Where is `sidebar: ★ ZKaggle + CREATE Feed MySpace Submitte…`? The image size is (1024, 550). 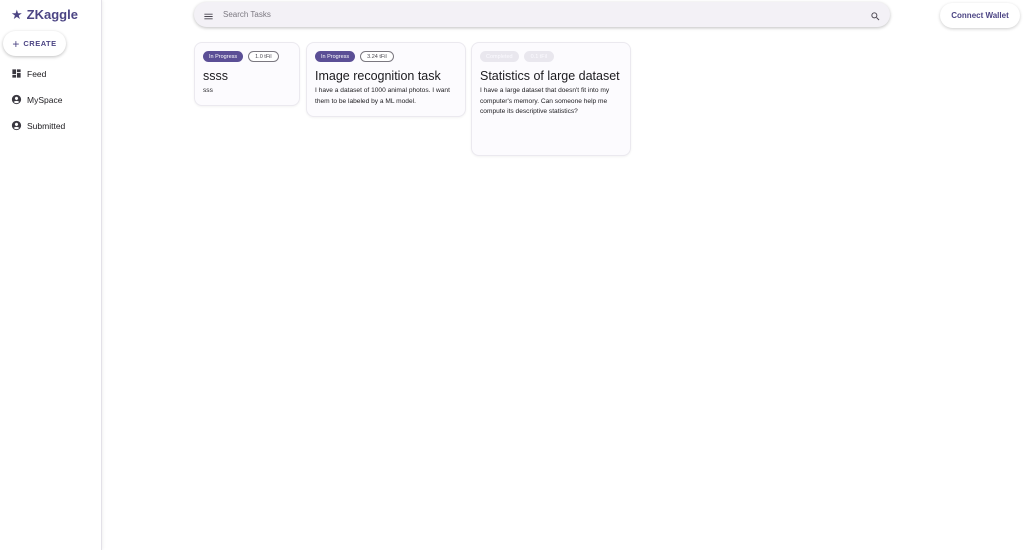 sidebar: ★ ZKaggle + CREATE Feed MySpace Submitte… is located at coordinates (51, 275).